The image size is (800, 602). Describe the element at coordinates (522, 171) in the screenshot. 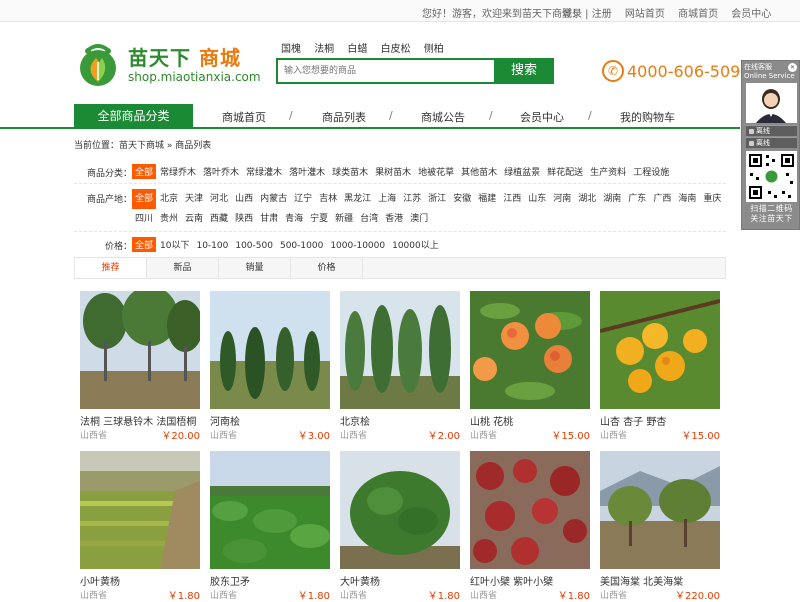

I see `filter-option-category: 绿植盆景` at that location.